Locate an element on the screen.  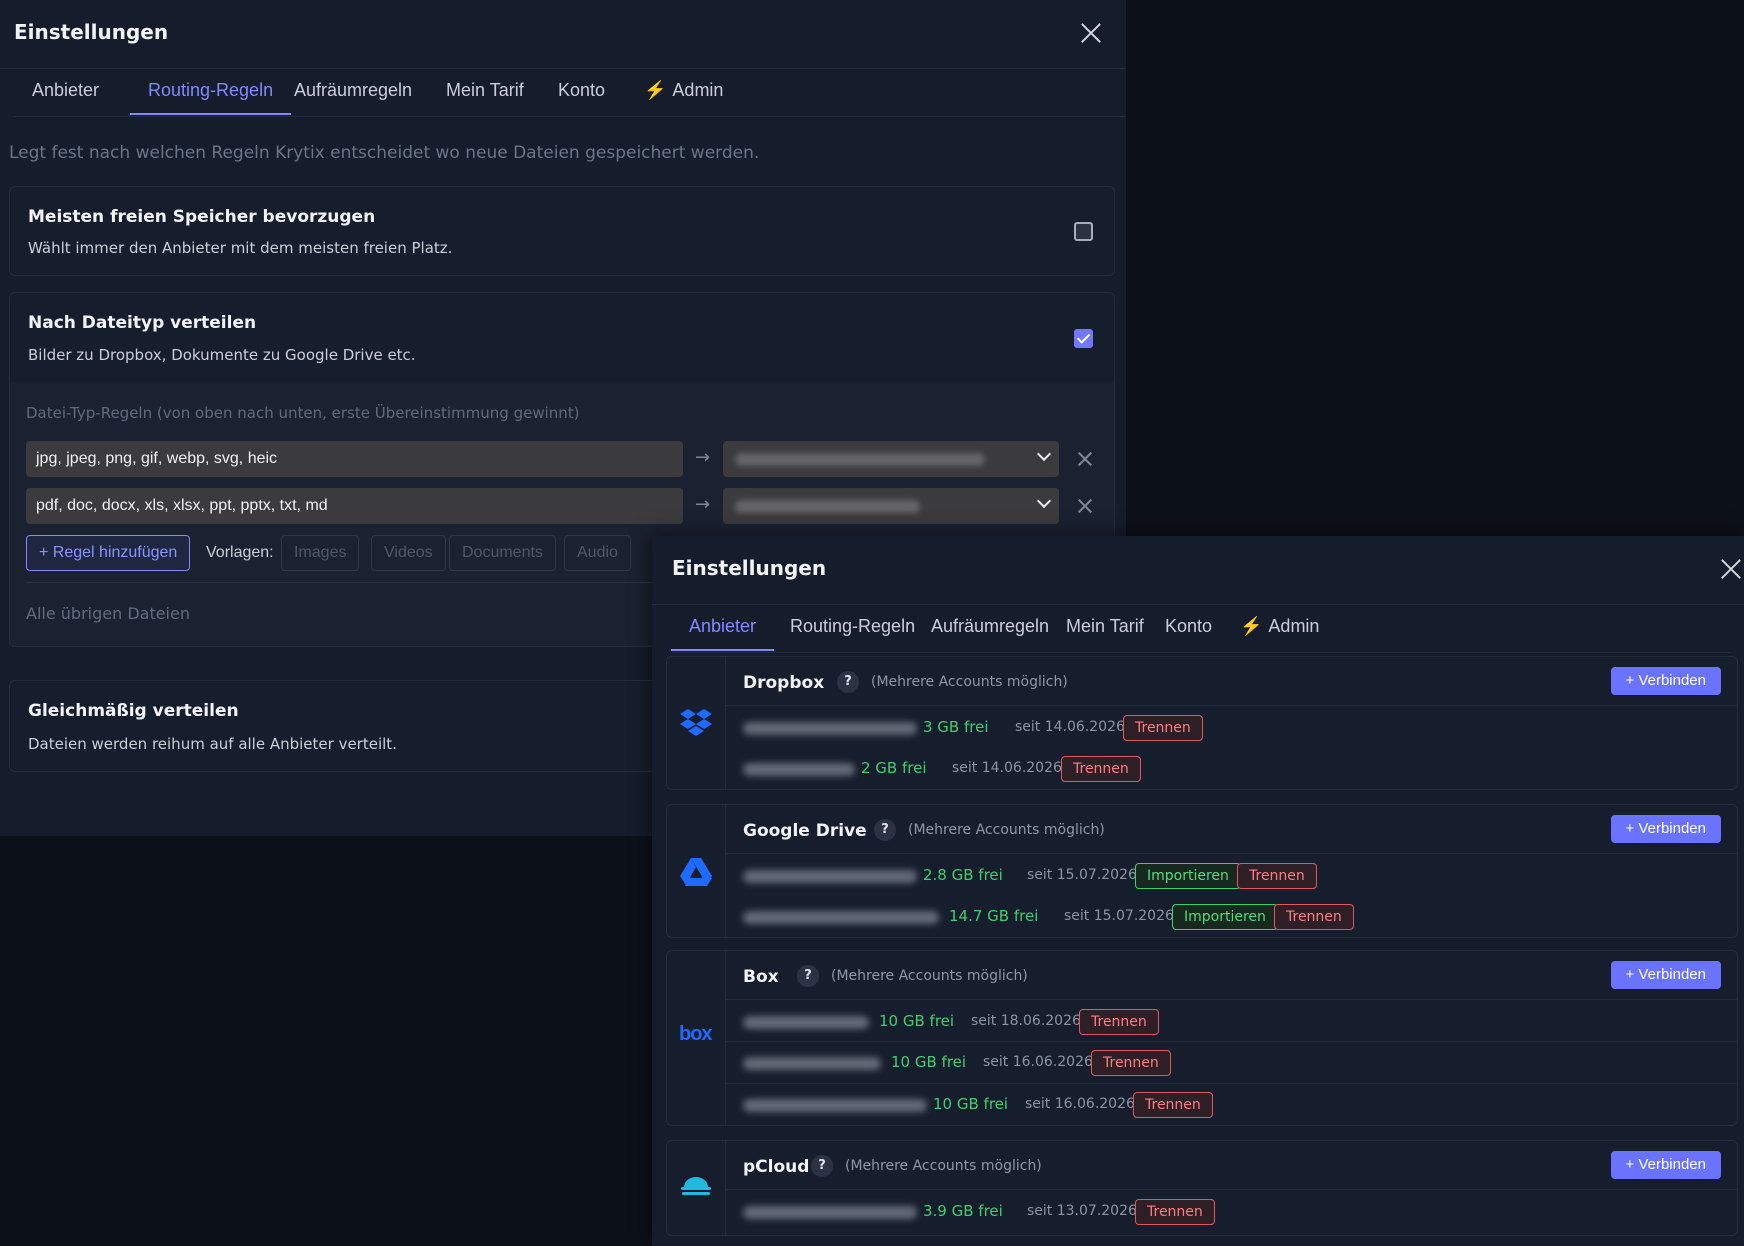
tab-admin-label: Admin is located at coordinates (1294, 626).